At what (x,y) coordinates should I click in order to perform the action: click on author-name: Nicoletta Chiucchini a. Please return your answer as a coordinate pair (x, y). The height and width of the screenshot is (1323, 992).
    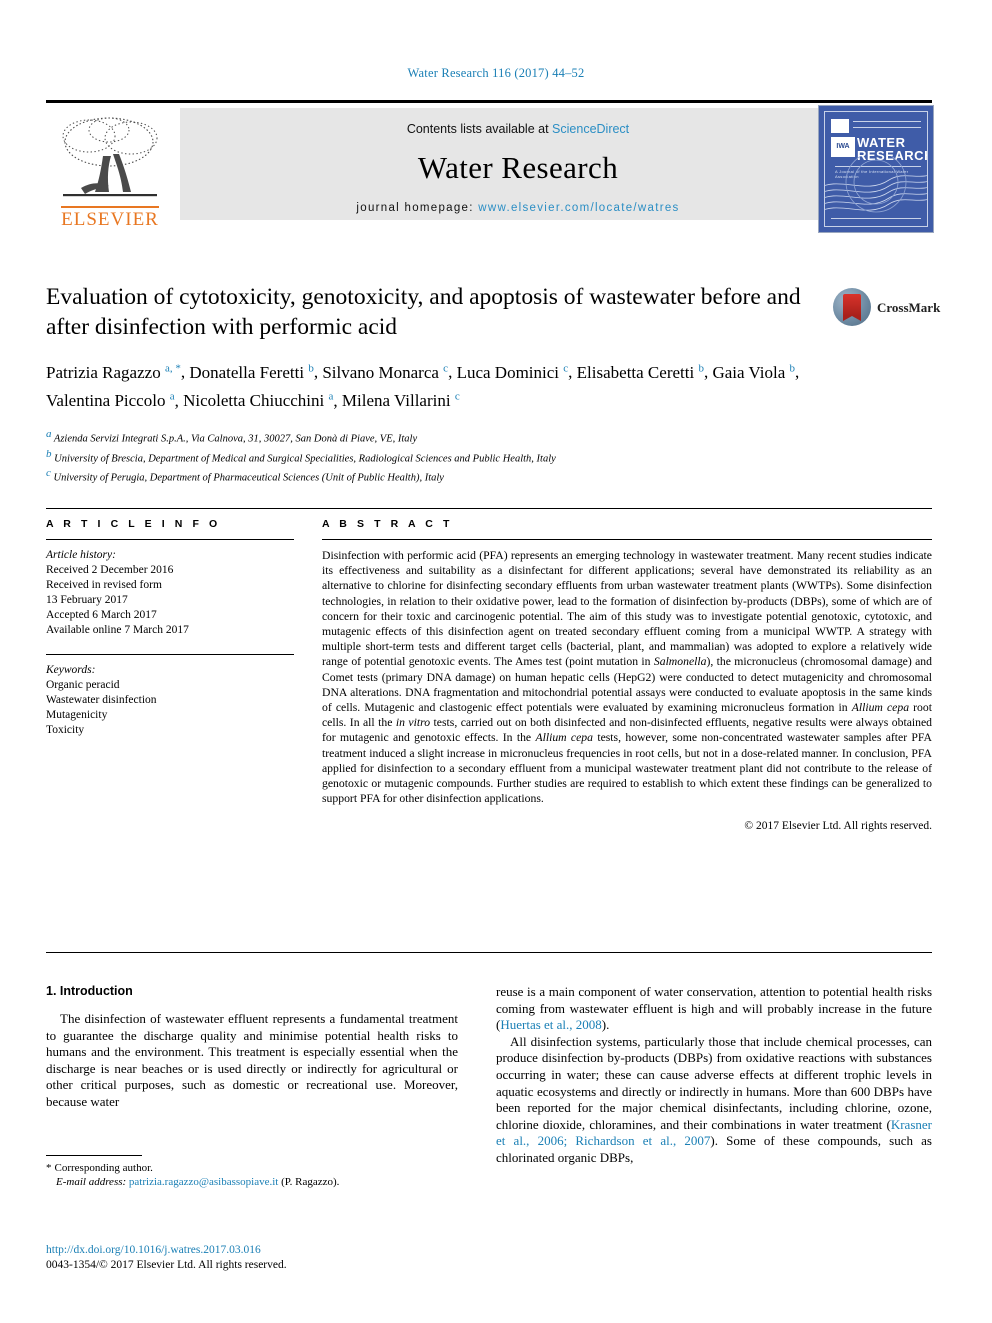
    Looking at the image, I should click on (258, 400).